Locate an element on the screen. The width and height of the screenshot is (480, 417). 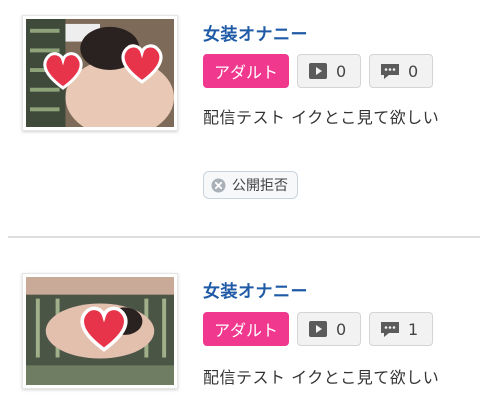
status-badge: 公開拒否 is located at coordinates (250, 185).